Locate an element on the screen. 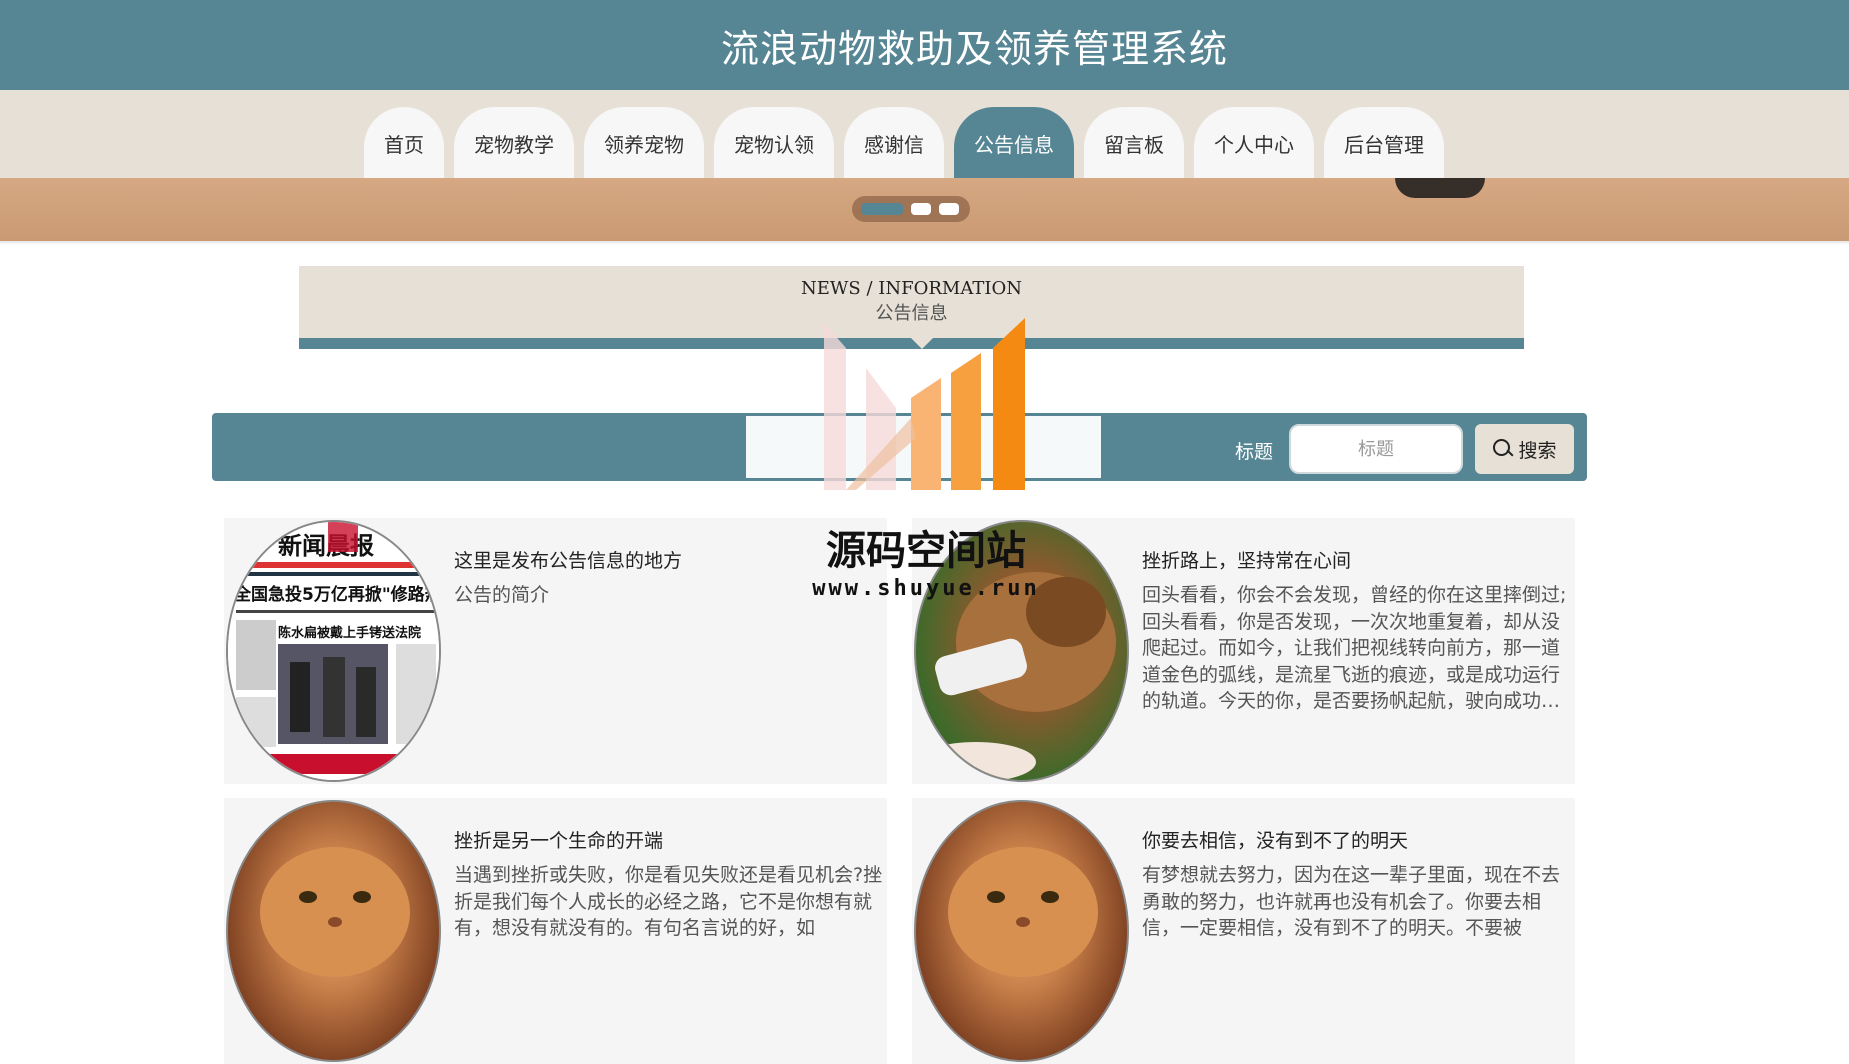 This screenshot has width=1849, height=1064. notice-title: 挫折是另一个生命的开端 is located at coordinates (558, 839).